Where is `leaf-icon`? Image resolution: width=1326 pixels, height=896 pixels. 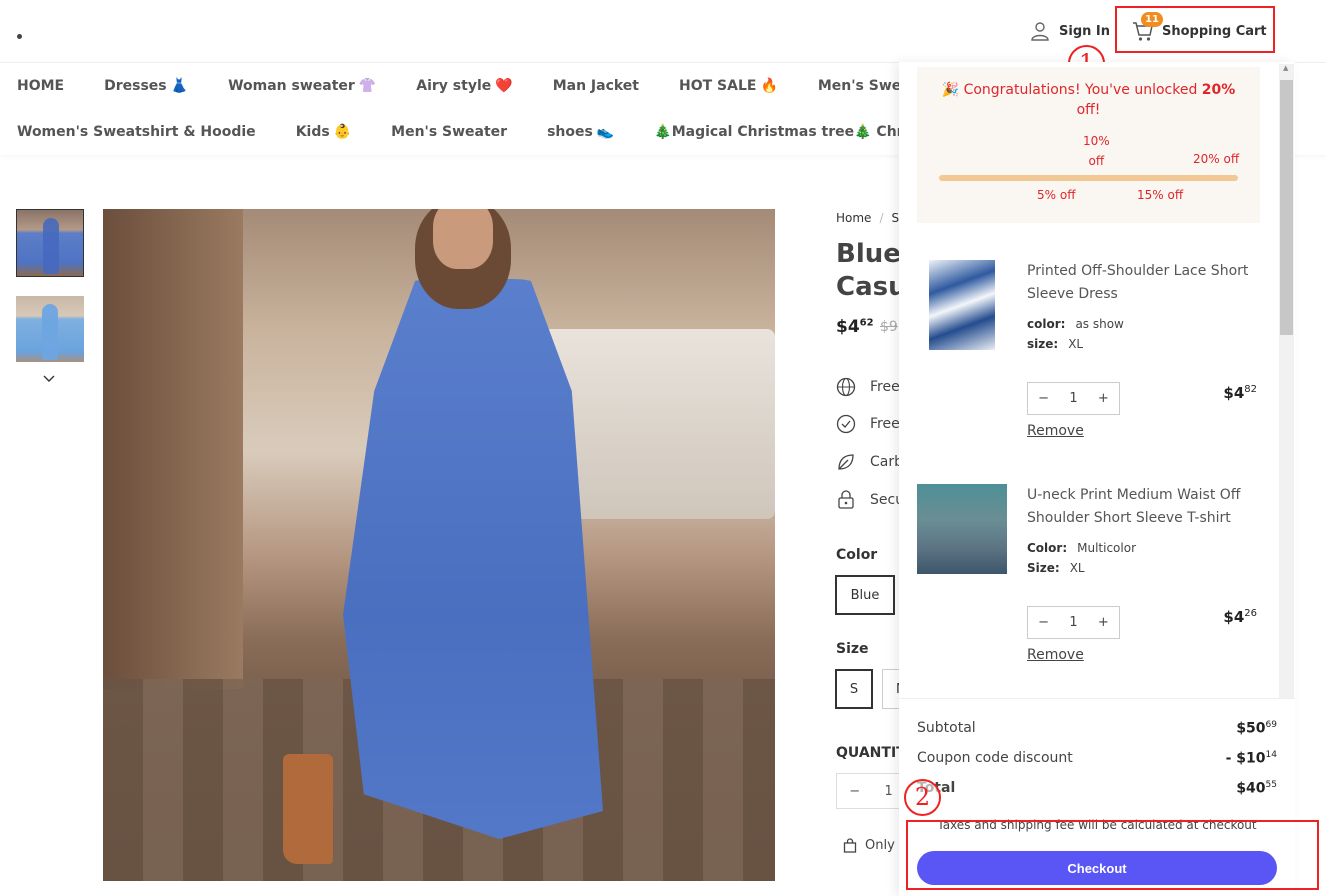
leaf-icon is located at coordinates (846, 462).